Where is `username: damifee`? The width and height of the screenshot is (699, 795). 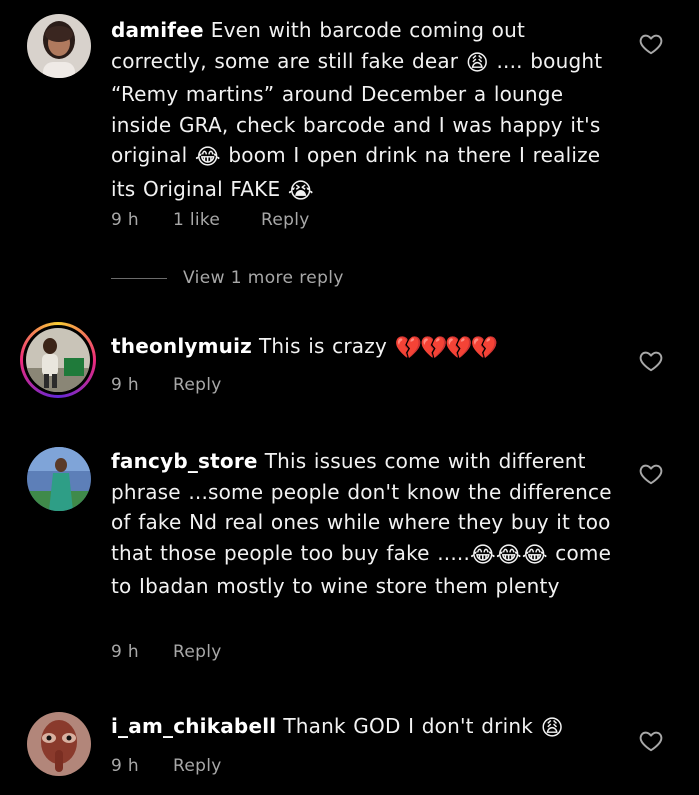 username: damifee is located at coordinates (157, 30).